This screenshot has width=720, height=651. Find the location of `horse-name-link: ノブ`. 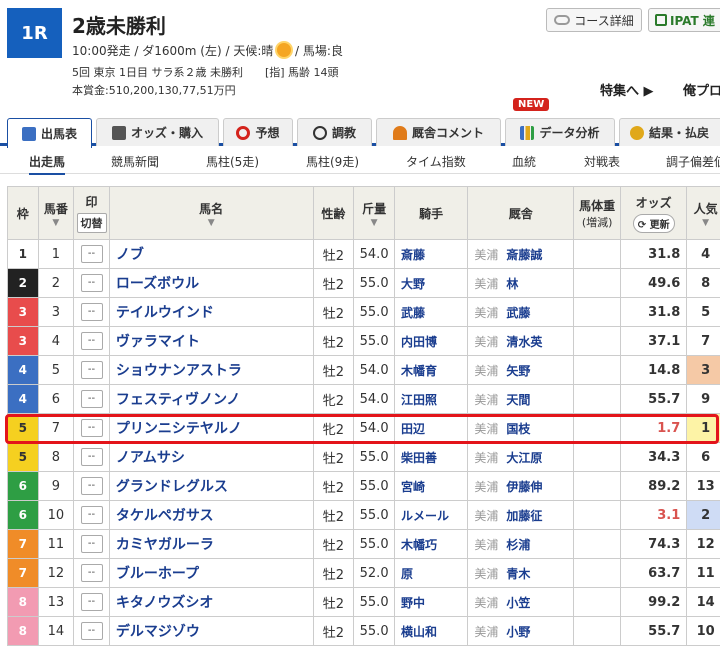

horse-name-link: ノブ is located at coordinates (211, 254).